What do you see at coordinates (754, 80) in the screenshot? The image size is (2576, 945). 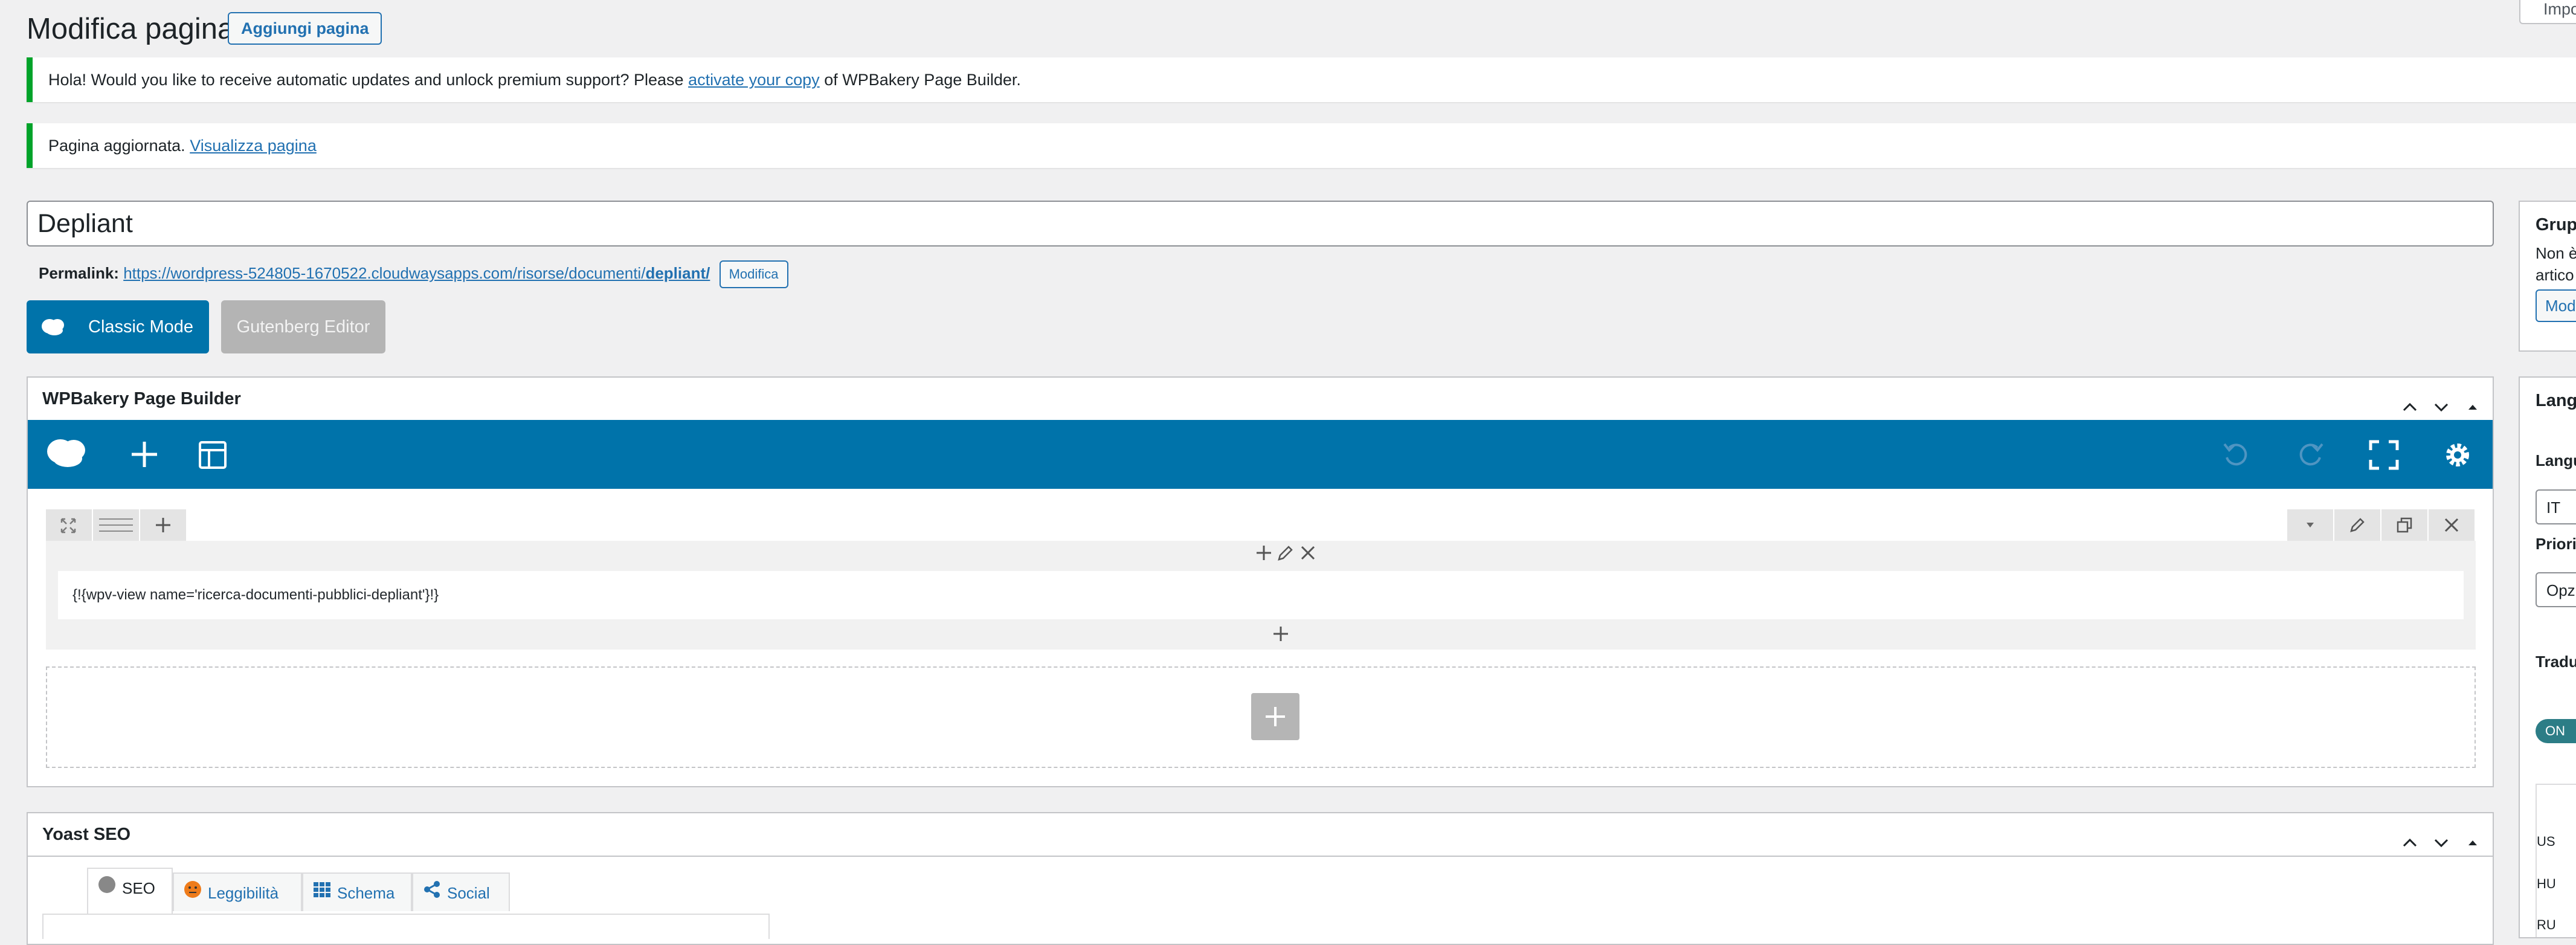 I see `activate-copy-link: activate your copy` at bounding box center [754, 80].